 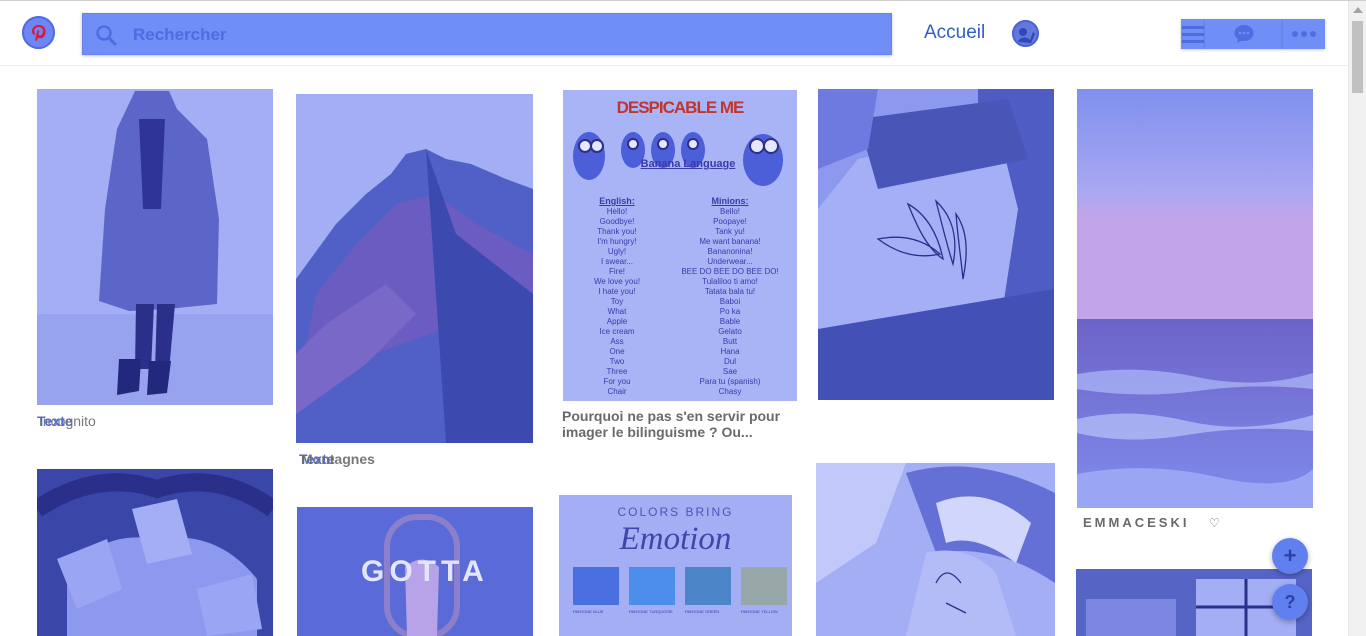 I want to click on swatch-label: PANTONE BLUE, so click(x=588, y=611).